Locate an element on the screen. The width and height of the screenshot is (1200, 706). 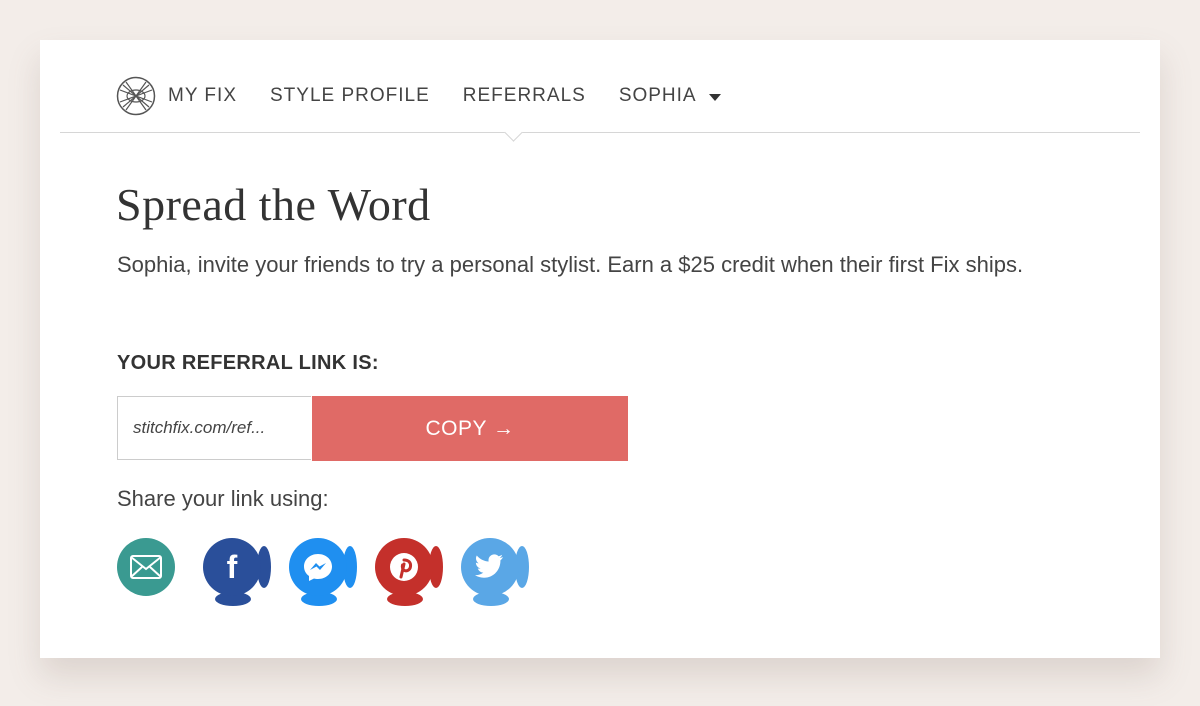
nav-account-menu: SOPHIA is located at coordinates (670, 96).